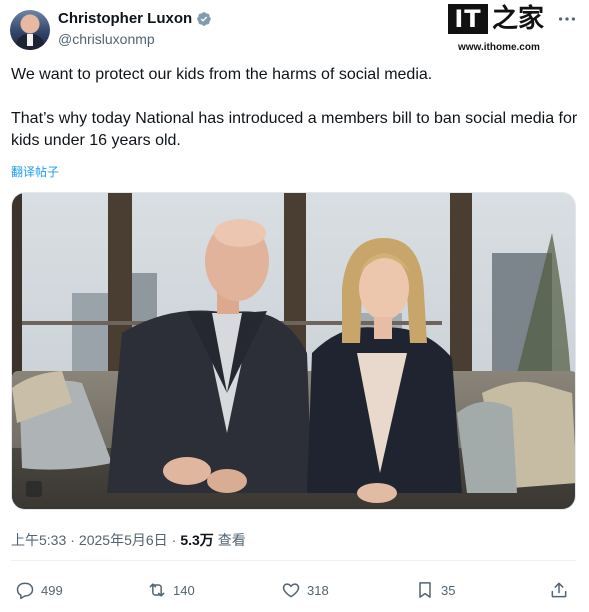 This screenshot has height=612, width=589. I want to click on views-label: 查看, so click(231, 540).